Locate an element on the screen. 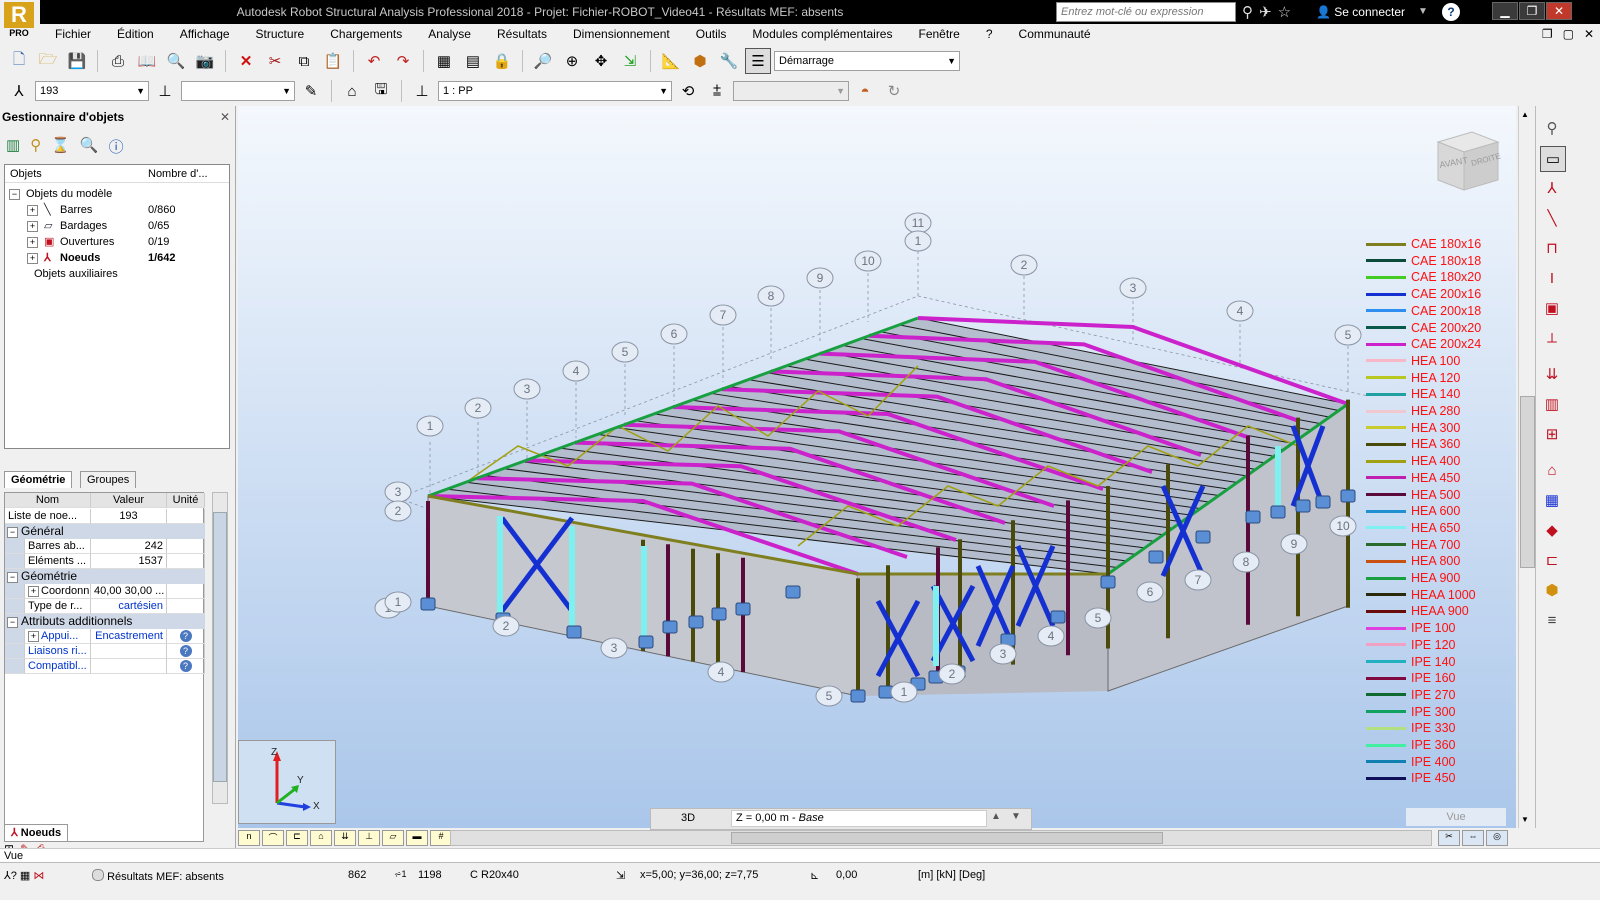 Image resolution: width=1600 pixels, height=900 pixels. menu-item-communaute: Communauté is located at coordinates (1053, 34).